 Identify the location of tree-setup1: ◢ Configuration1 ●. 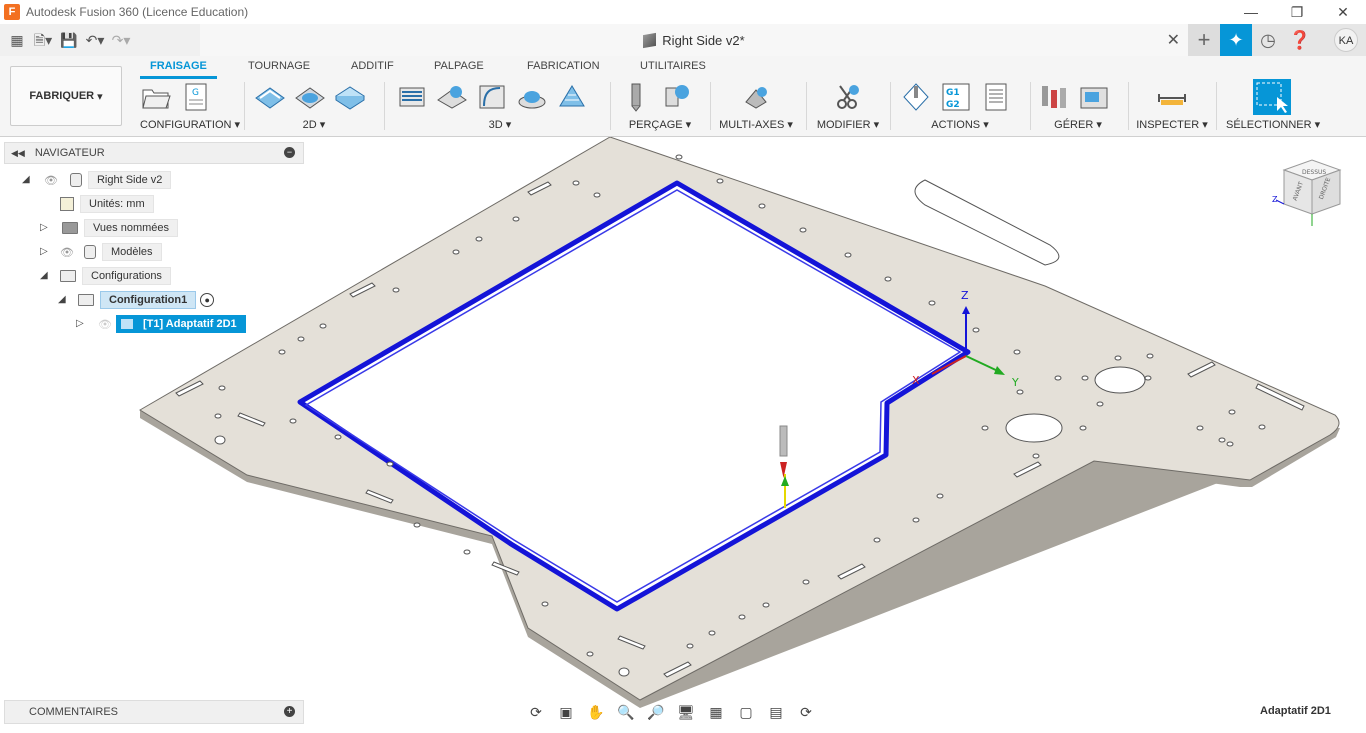
(136, 300).